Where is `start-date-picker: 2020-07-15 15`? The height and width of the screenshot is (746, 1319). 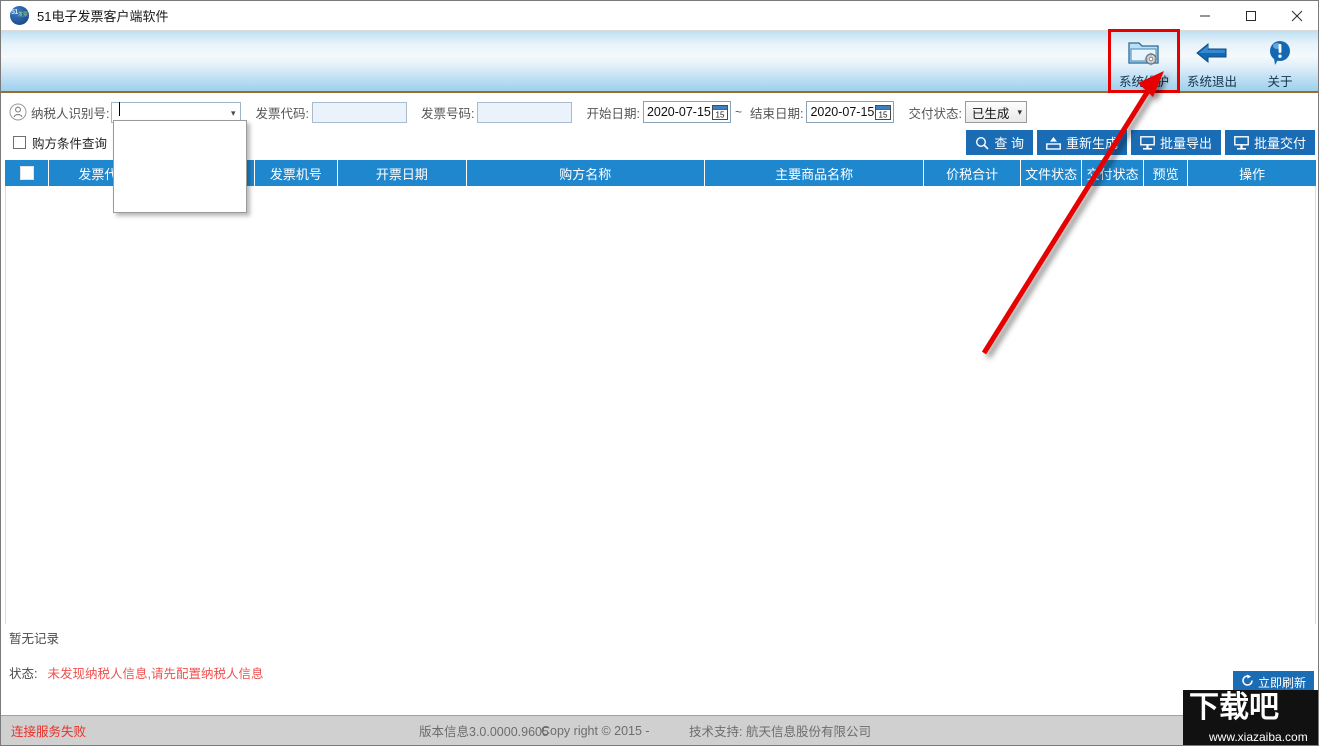
start-date-picker: 2020-07-15 15 is located at coordinates (686, 112).